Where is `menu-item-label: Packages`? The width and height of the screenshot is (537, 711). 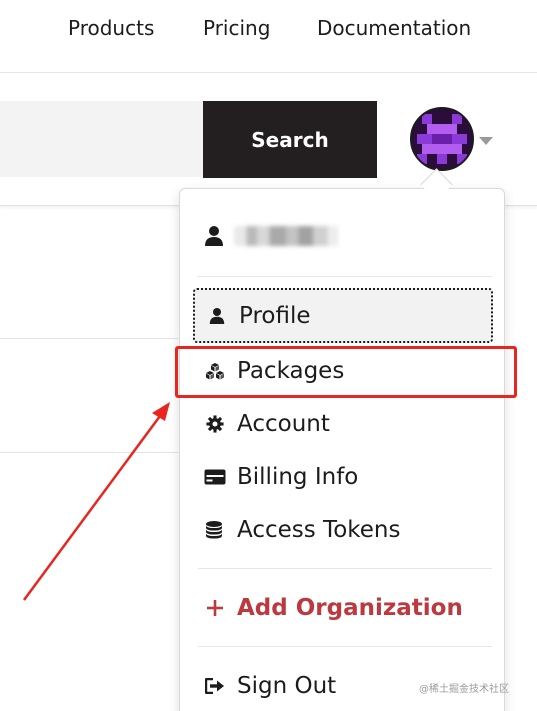
menu-item-label: Packages is located at coordinates (291, 371).